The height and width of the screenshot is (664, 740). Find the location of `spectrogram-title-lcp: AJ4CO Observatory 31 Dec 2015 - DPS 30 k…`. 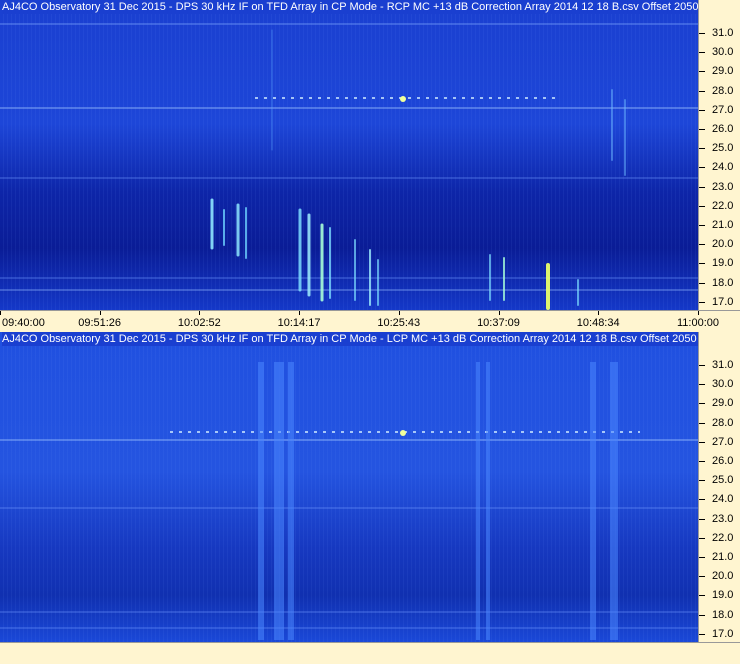

spectrogram-title-lcp: AJ4CO Observatory 31 Dec 2015 - DPS 30 k… is located at coordinates (371, 339).